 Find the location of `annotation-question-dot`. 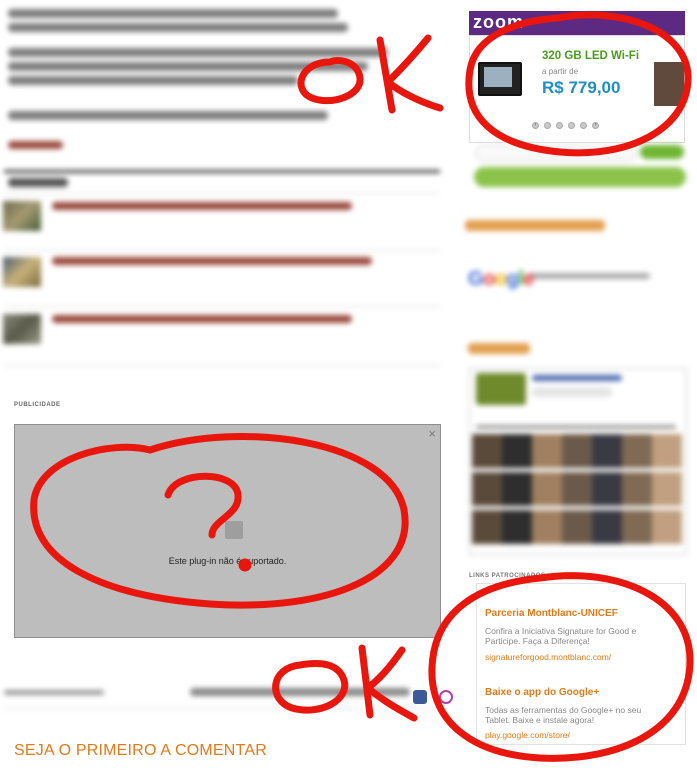

annotation-question-dot is located at coordinates (245, 565).